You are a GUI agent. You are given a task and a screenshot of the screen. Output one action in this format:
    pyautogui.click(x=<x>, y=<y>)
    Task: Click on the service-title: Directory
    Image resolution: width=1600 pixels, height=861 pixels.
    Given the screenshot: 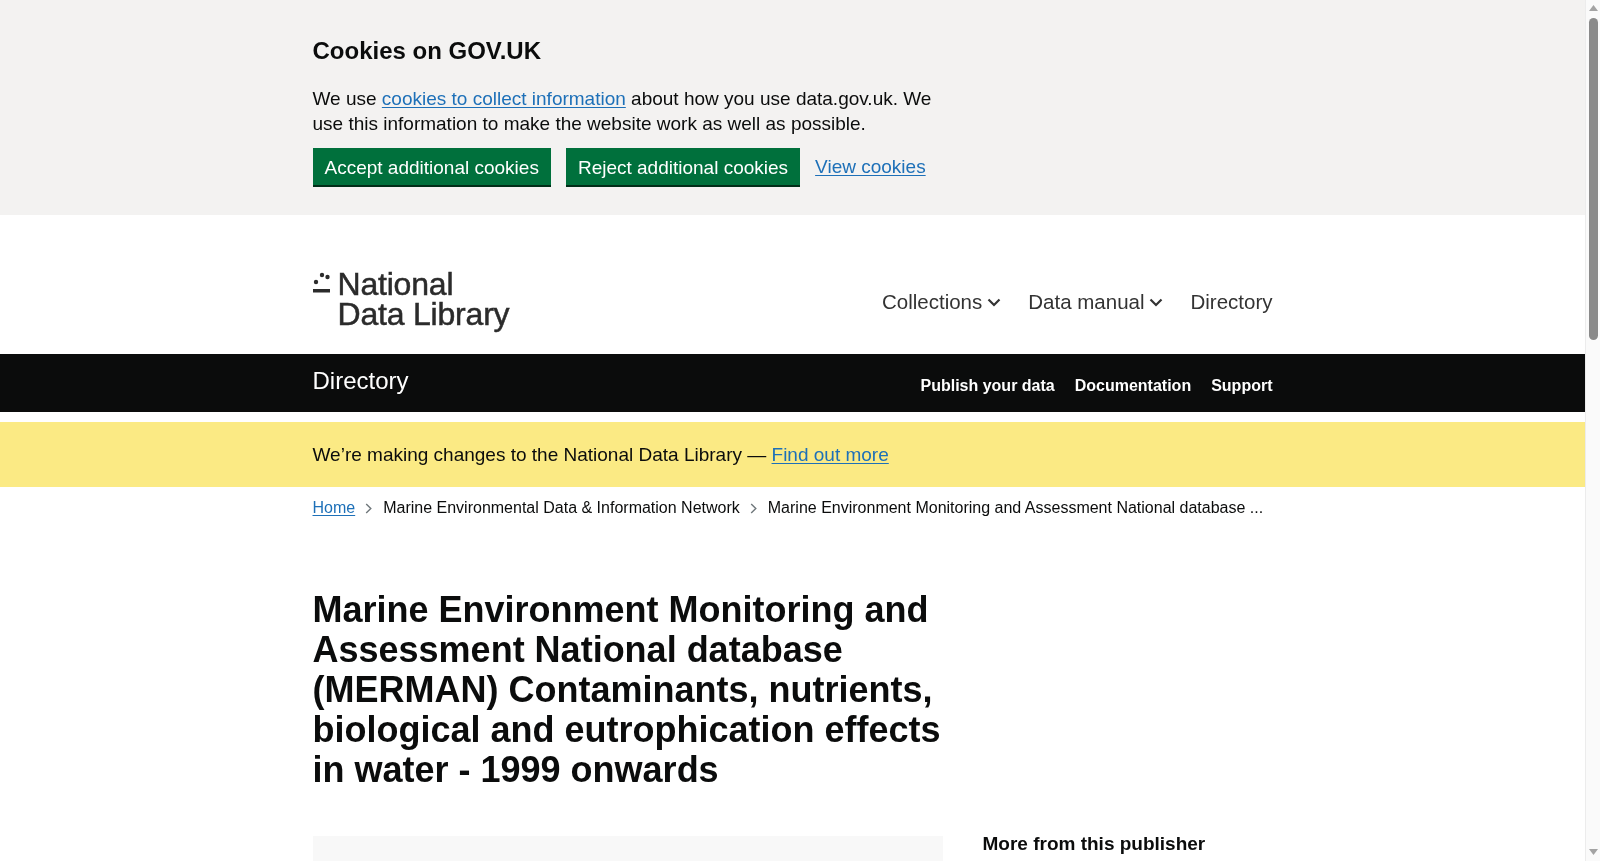 What is the action you would take?
    pyautogui.click(x=360, y=381)
    